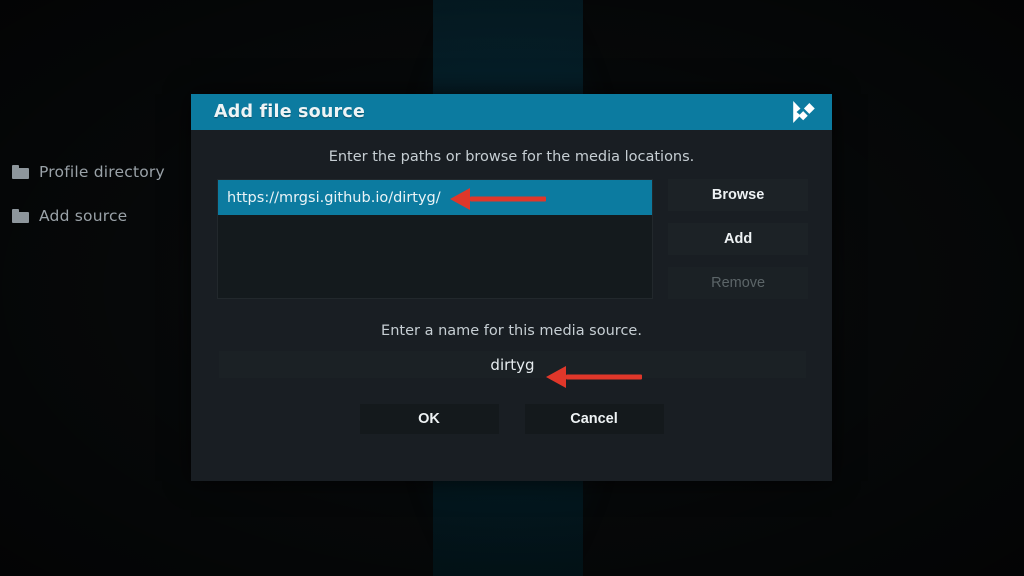 Image resolution: width=1024 pixels, height=576 pixels. What do you see at coordinates (429, 419) in the screenshot?
I see `ok-button: OK` at bounding box center [429, 419].